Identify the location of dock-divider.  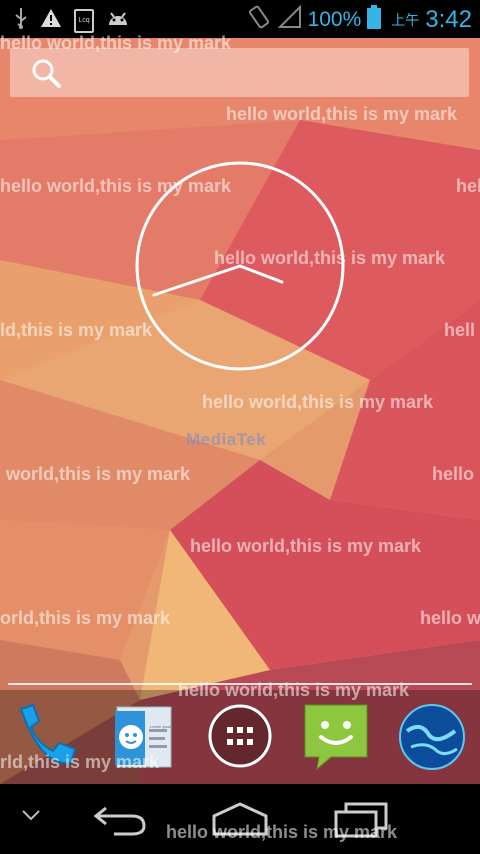
(240, 684).